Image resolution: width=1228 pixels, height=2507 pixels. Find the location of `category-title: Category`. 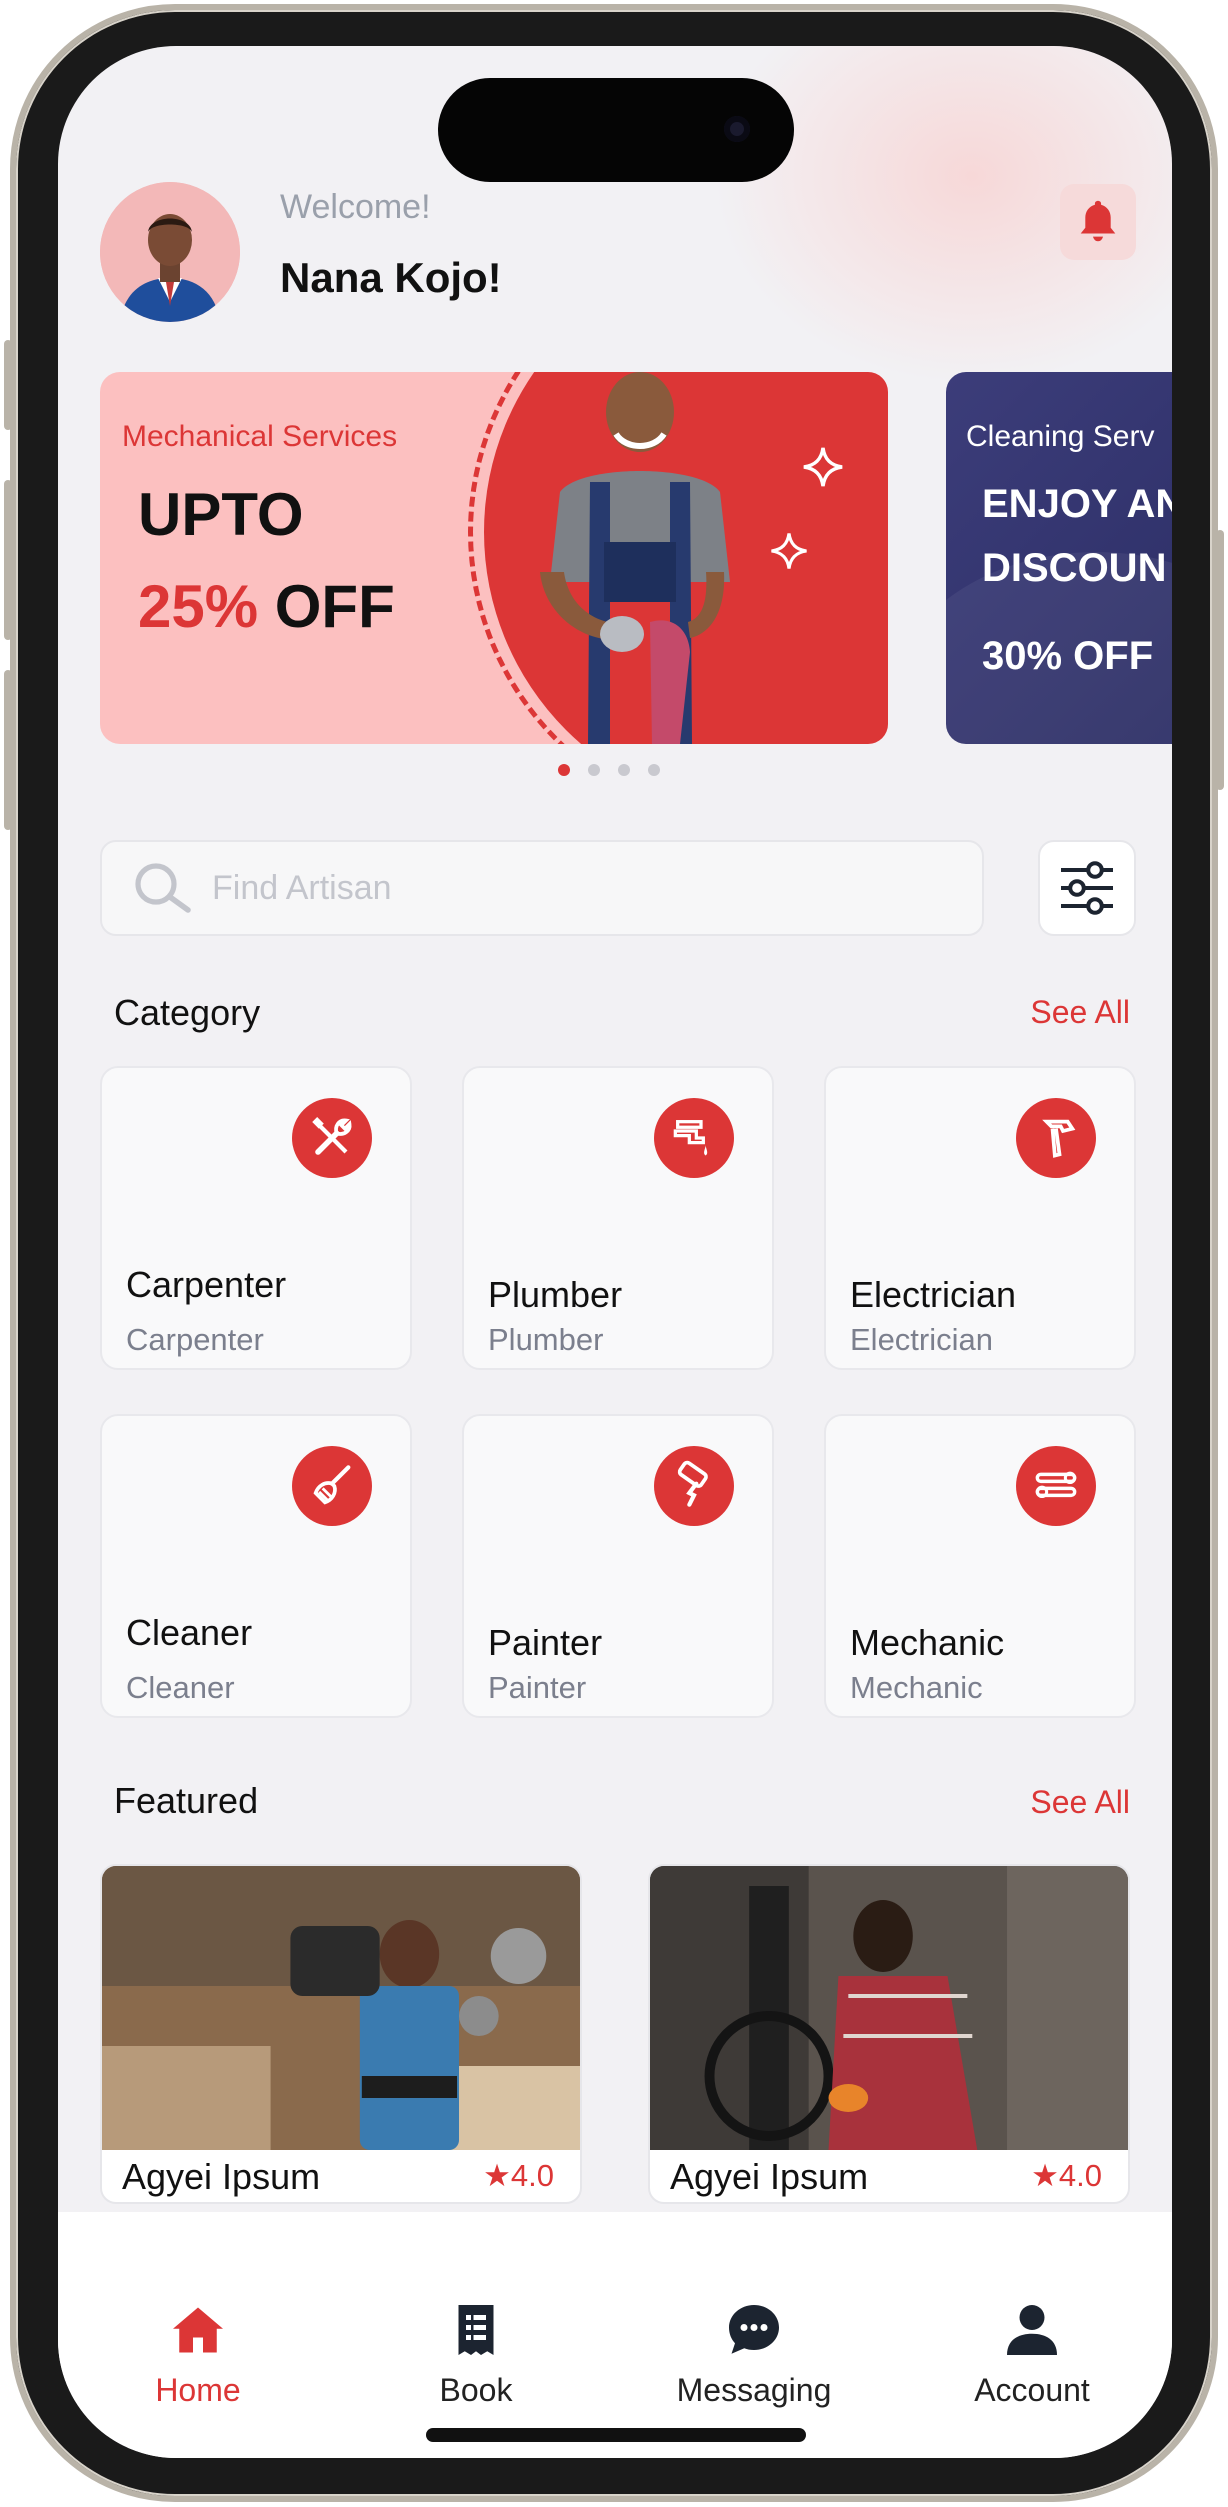

category-title: Category is located at coordinates (187, 1012).